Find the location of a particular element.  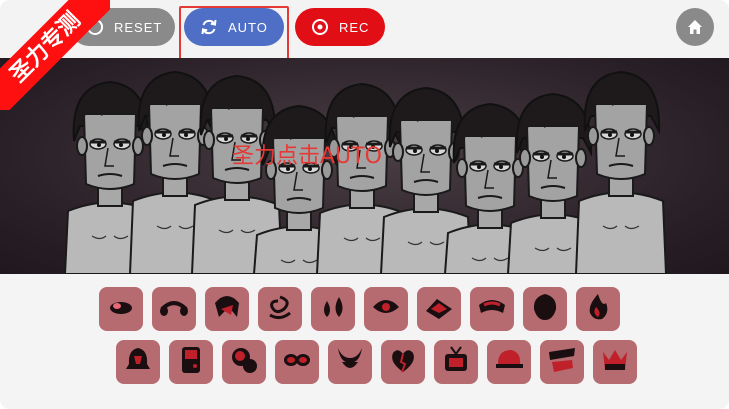

palette-slot-crown is located at coordinates (615, 362).